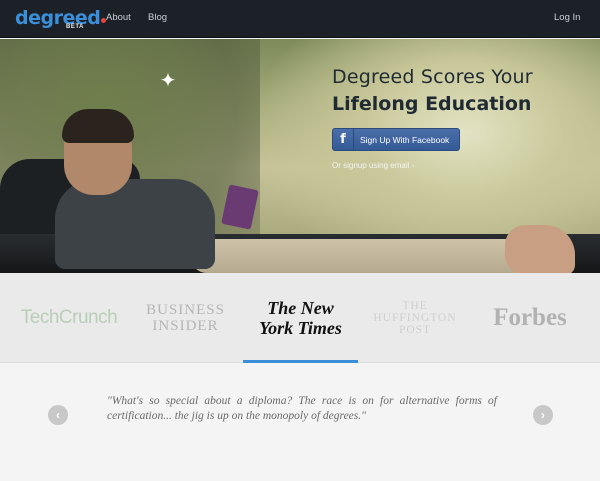 This screenshot has height=481, width=600. I want to click on hero-person-feet, so click(540, 249).